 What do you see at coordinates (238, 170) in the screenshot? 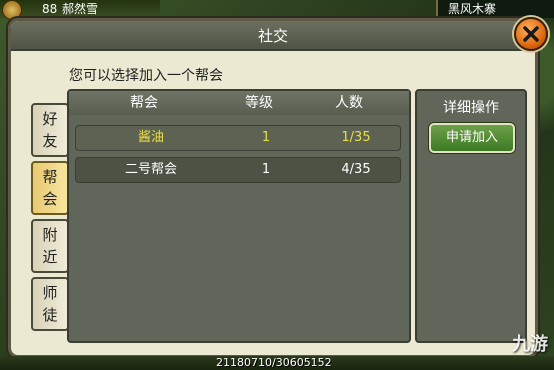
I see `guild-row: 二号帮会 1 4/35` at bounding box center [238, 170].